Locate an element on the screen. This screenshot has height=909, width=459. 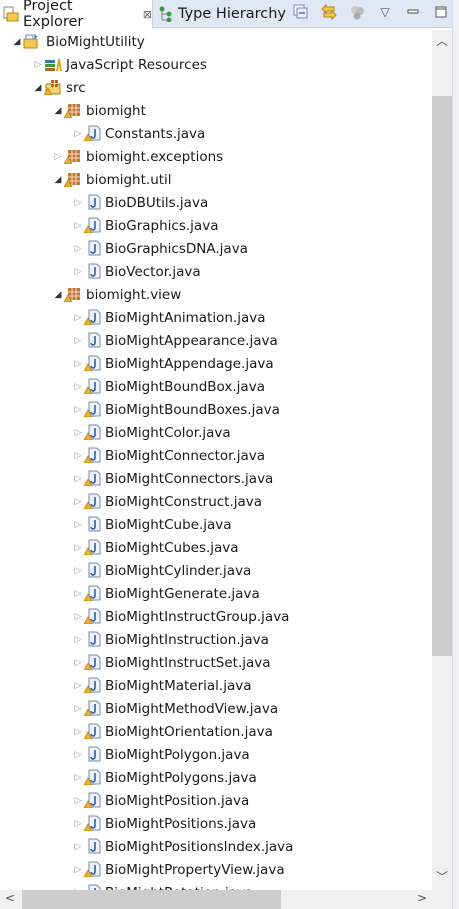
tree-item: ▷ BioMightPolygons.java is located at coordinates (216, 777).